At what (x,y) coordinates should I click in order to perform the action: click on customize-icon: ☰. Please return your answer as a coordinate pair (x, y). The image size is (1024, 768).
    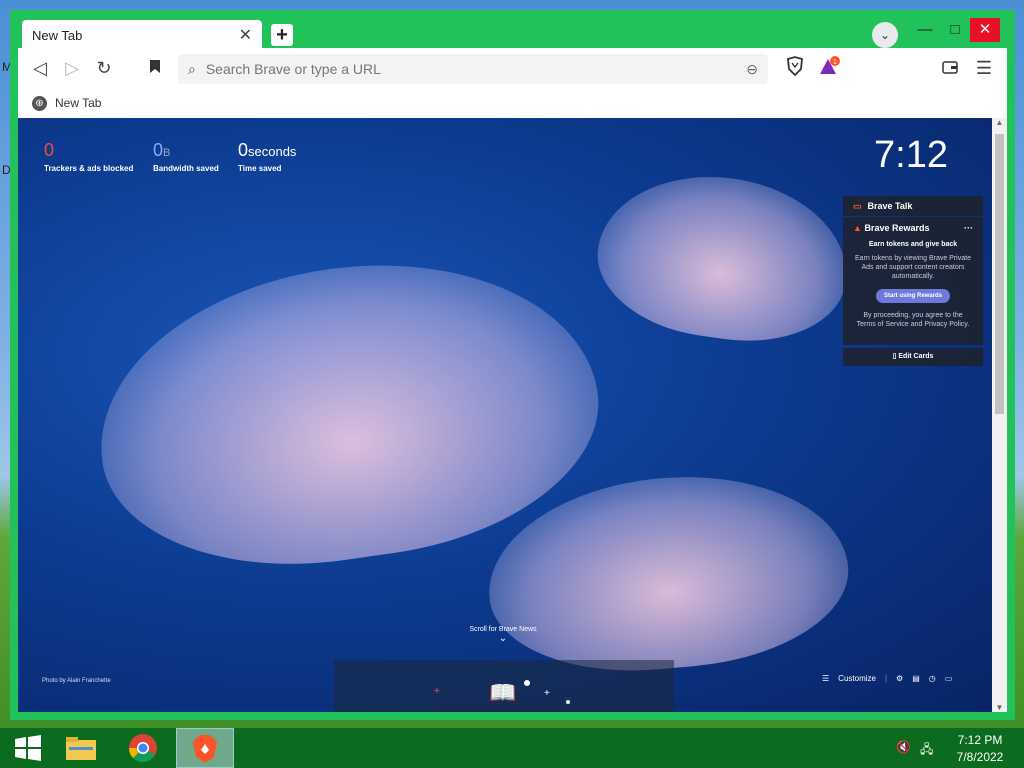
    Looking at the image, I should click on (826, 678).